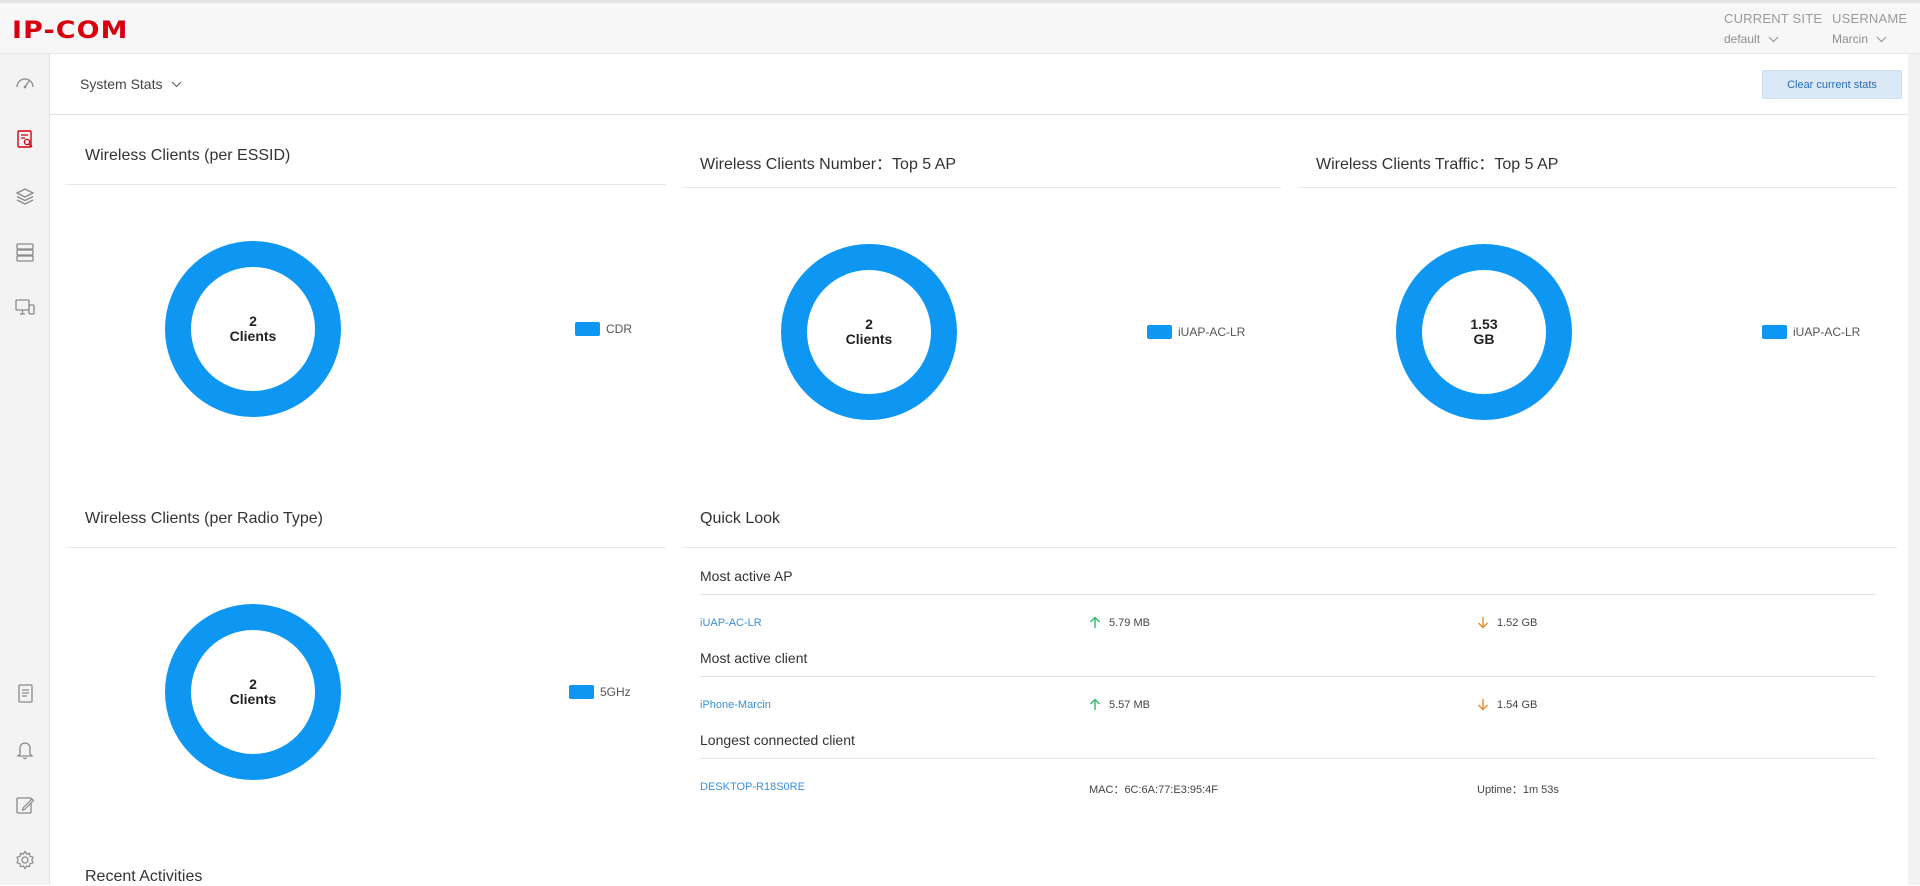 The image size is (1920, 886). I want to click on quick-look-title: Quick Look, so click(740, 518).